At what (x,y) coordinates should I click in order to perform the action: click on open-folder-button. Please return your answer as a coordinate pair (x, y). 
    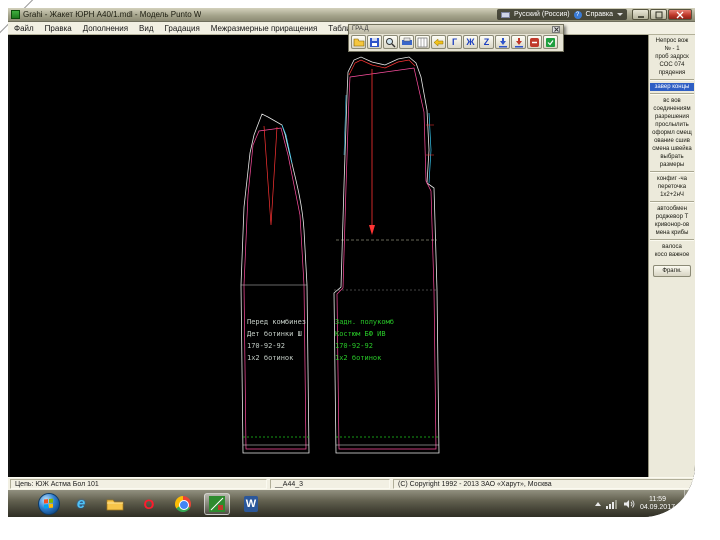
    Looking at the image, I should click on (358, 42).